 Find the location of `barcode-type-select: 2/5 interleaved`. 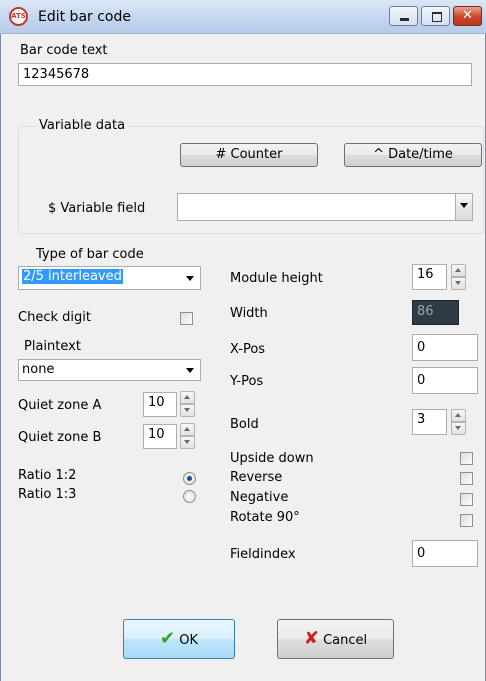

barcode-type-select: 2/5 interleaved is located at coordinates (109, 278).